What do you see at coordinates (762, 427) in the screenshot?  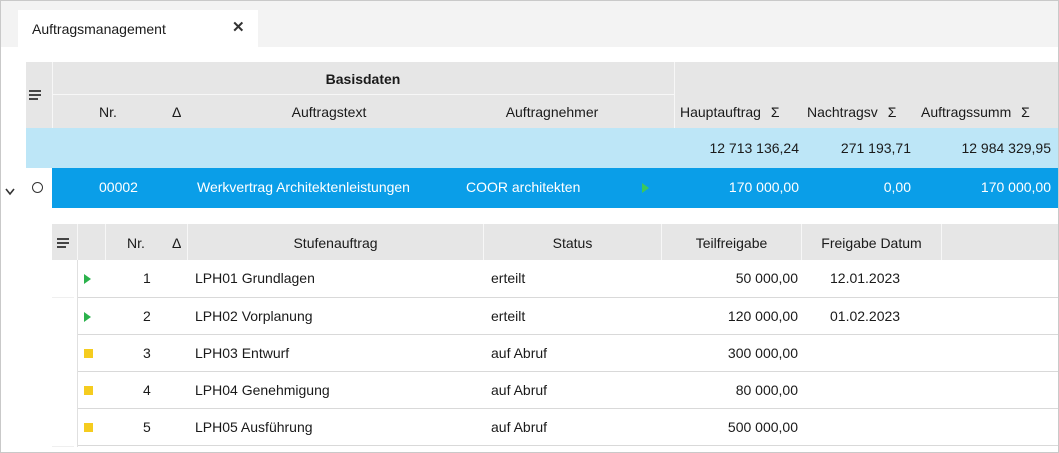 I see `sub-row-teilfreigabe: 500 000,00` at bounding box center [762, 427].